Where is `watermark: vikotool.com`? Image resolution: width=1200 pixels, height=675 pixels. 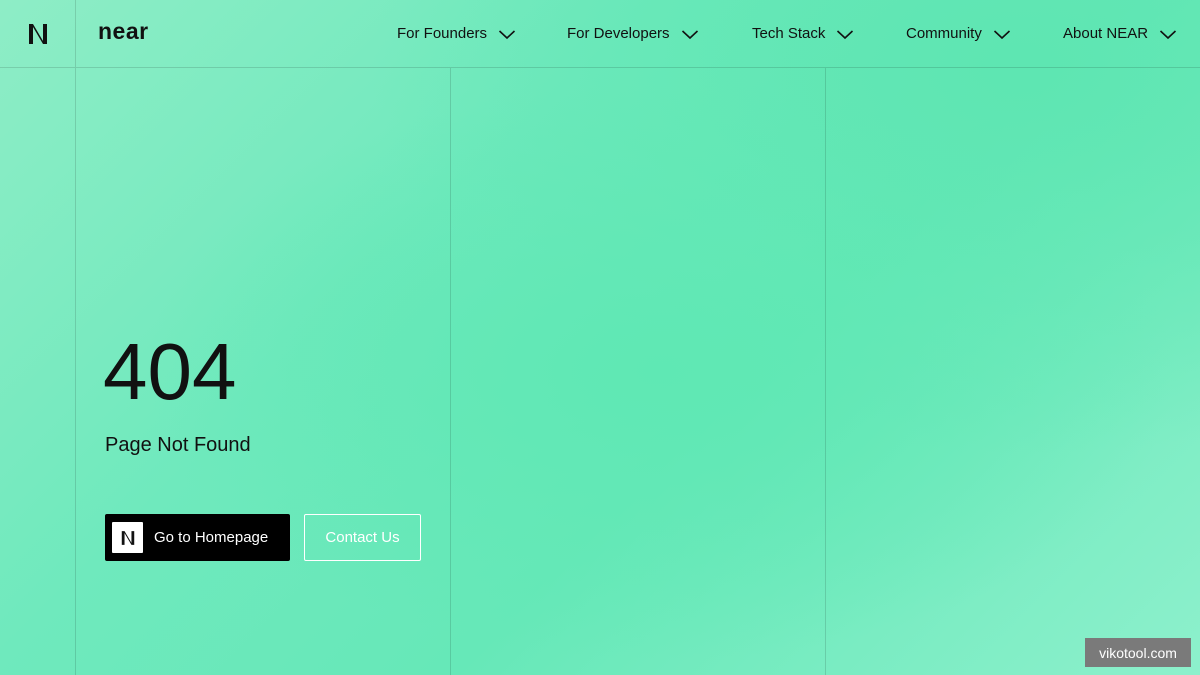
watermark: vikotool.com is located at coordinates (1138, 652).